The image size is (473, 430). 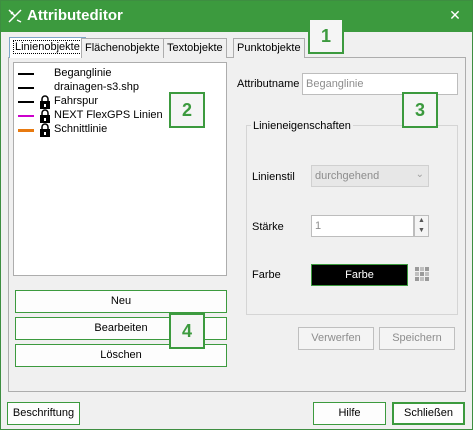 What do you see at coordinates (422, 274) in the screenshot?
I see `color-grid-icon` at bounding box center [422, 274].